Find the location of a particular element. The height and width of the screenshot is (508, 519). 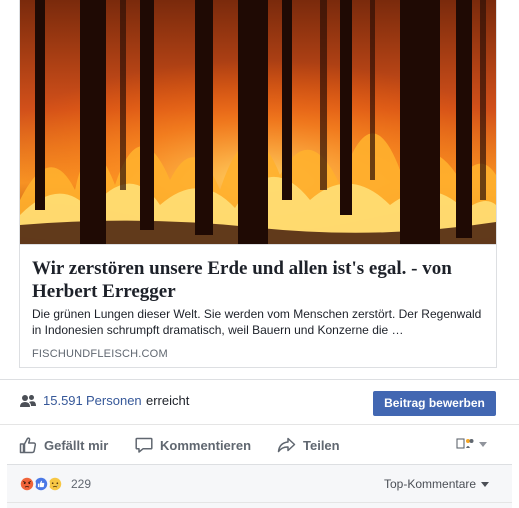

page-audience-selector is located at coordinates (471, 444).